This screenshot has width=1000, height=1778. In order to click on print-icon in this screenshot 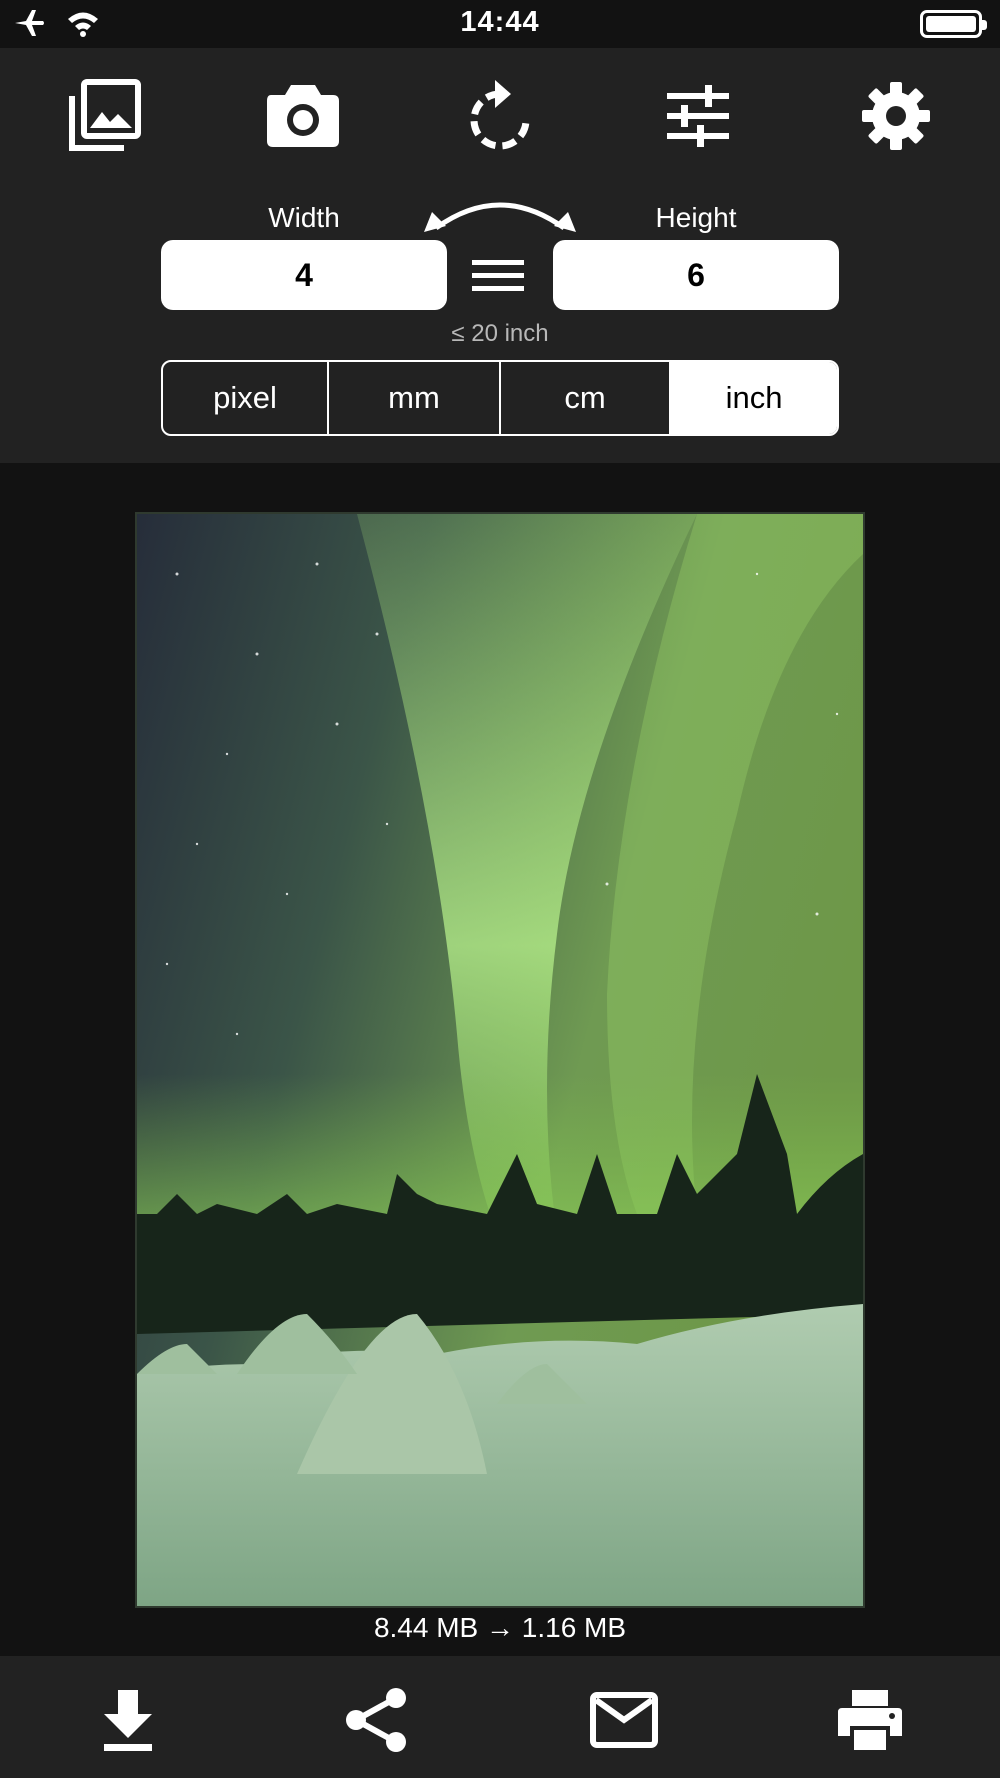, I will do `click(870, 1720)`.